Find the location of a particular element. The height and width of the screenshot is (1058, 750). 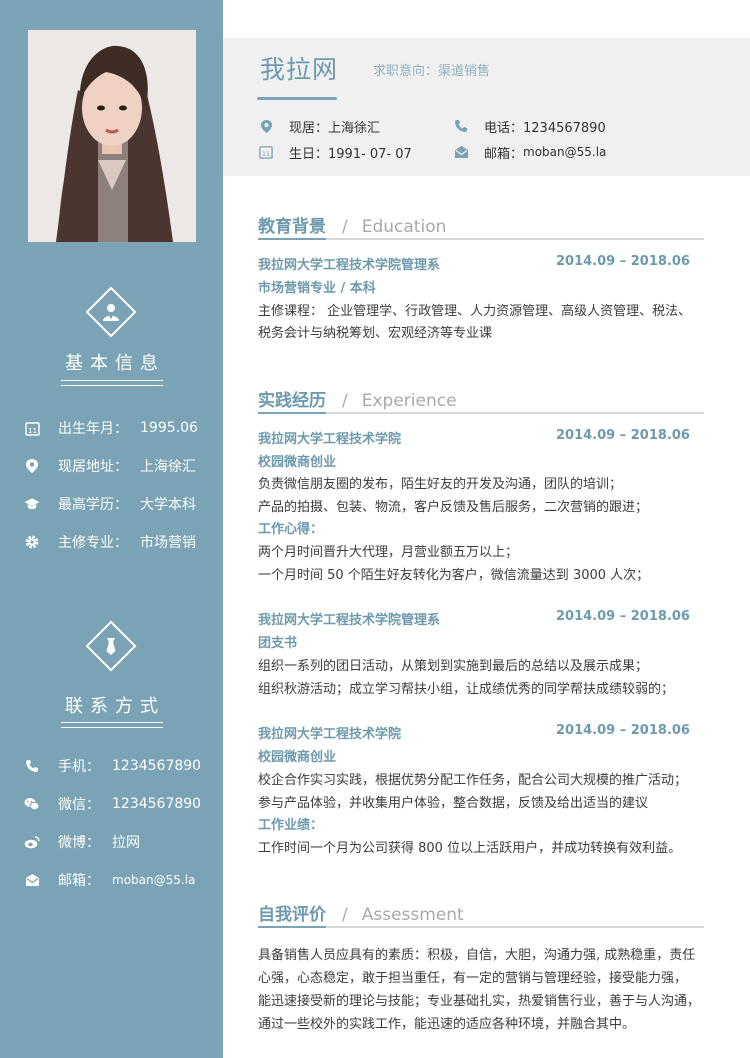

info-label: 主修专业： is located at coordinates (93, 543).